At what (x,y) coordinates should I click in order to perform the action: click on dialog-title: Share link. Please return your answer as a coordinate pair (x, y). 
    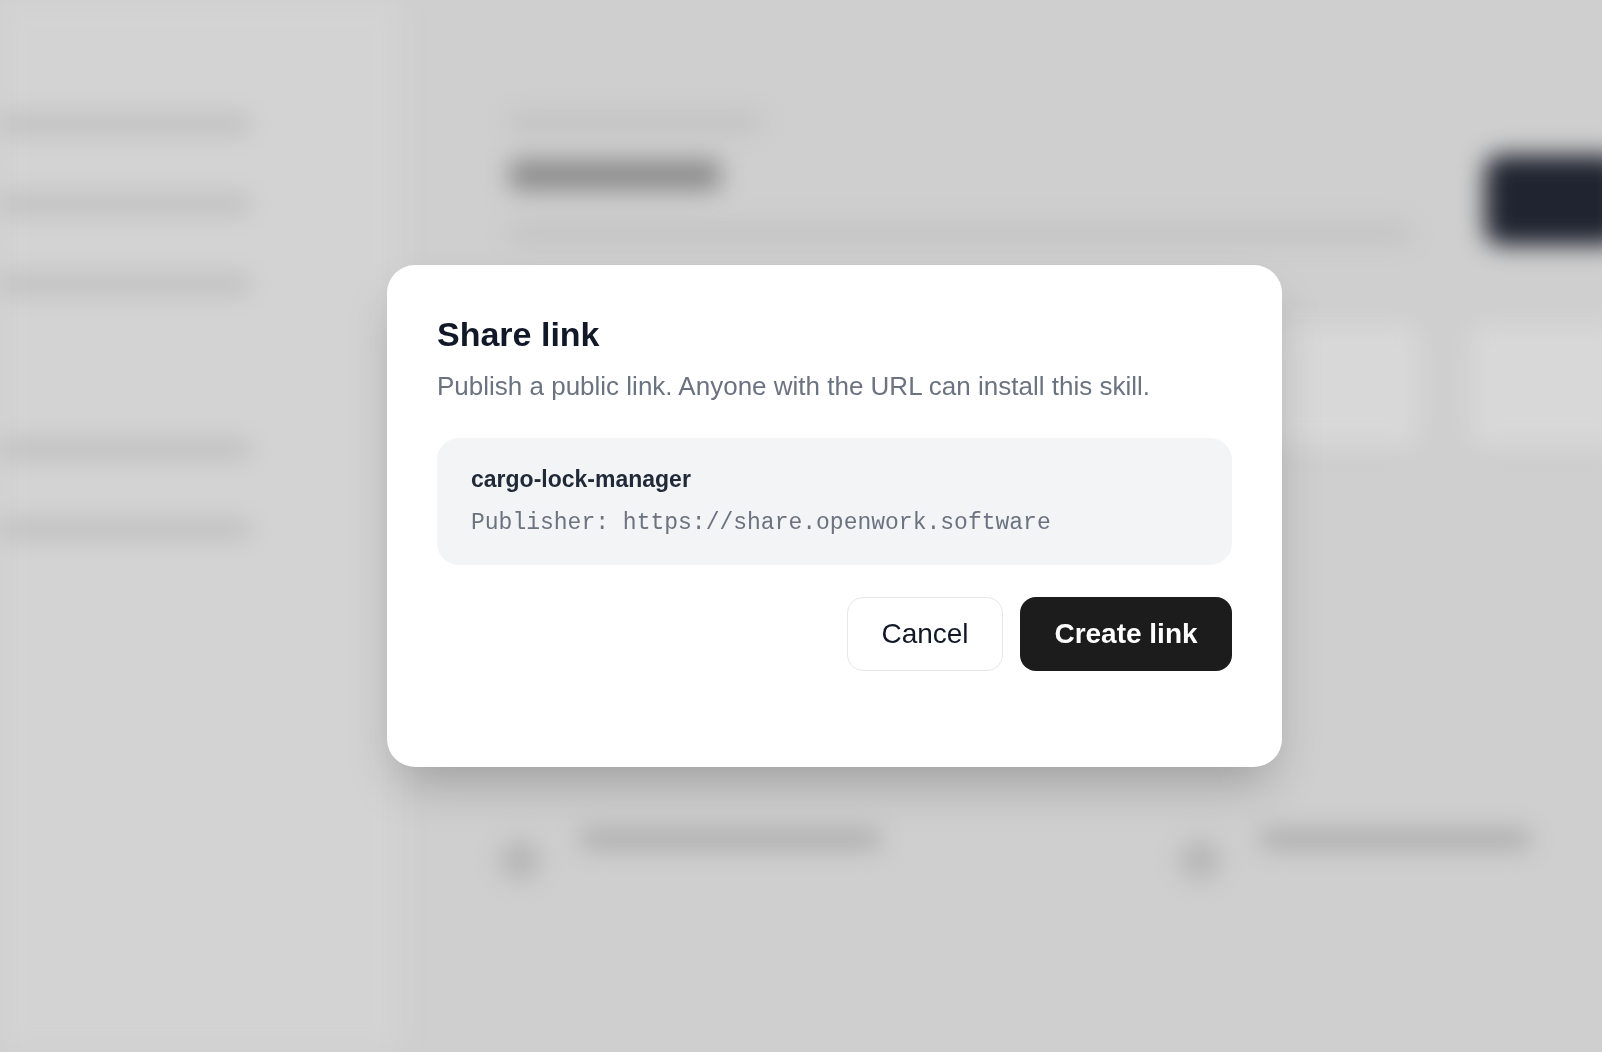
    Looking at the image, I should click on (519, 334).